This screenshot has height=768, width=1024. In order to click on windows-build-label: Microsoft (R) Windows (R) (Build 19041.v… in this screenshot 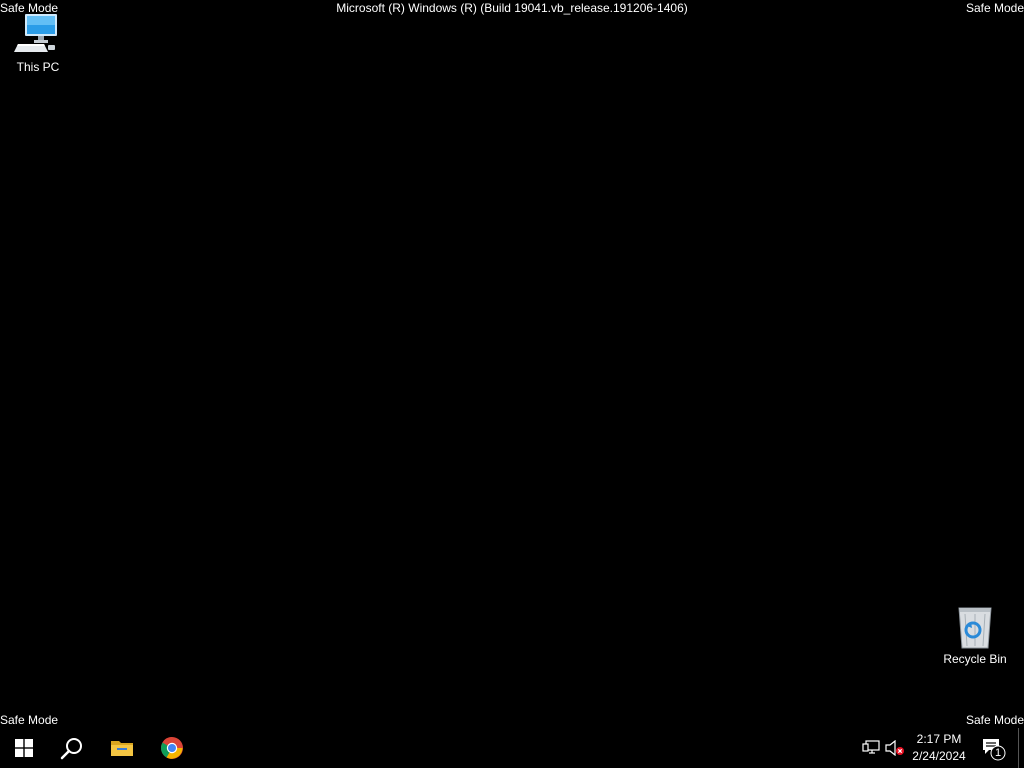, I will do `click(512, 8)`.